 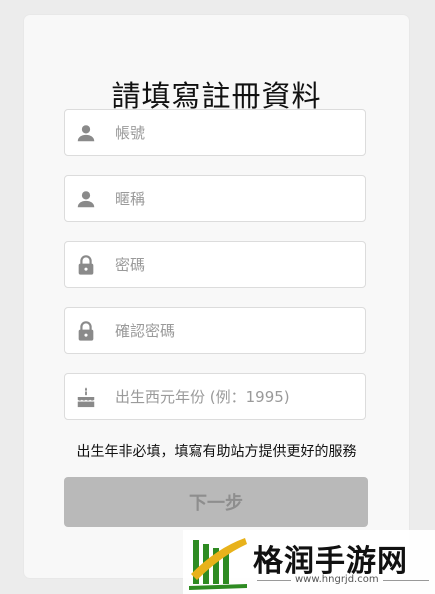 What do you see at coordinates (235, 132) in the screenshot?
I see `account-input` at bounding box center [235, 132].